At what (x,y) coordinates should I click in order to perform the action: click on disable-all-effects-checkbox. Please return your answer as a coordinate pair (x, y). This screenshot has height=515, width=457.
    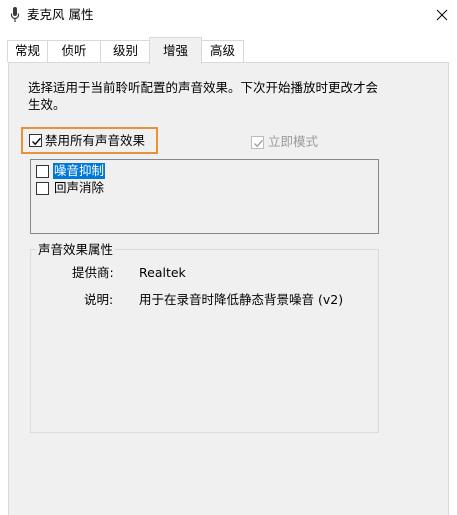
    Looking at the image, I should click on (35, 140).